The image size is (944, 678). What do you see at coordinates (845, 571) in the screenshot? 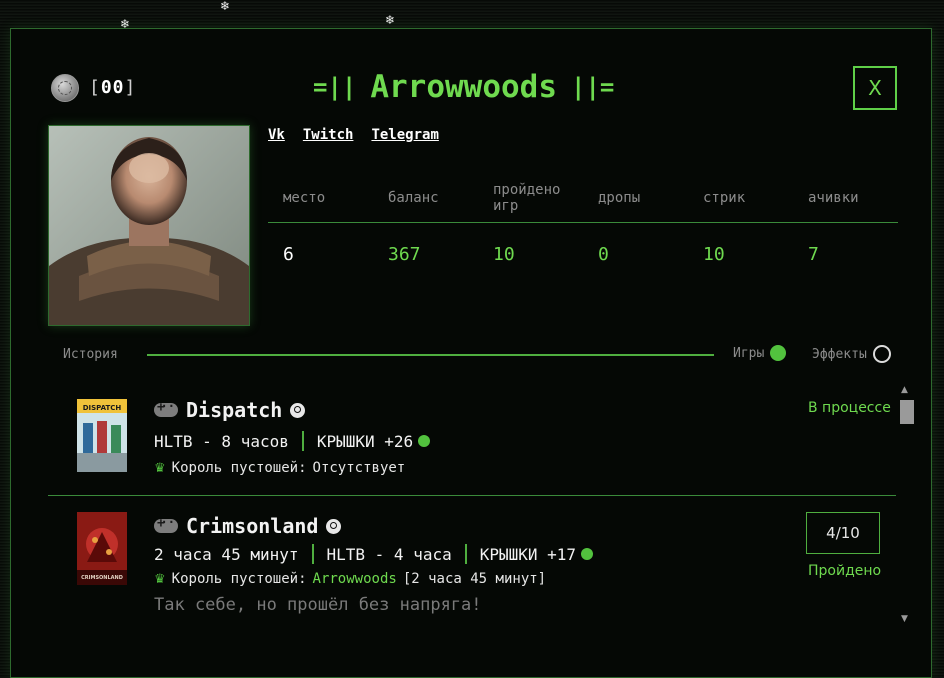
I see `game-status: Пройдено` at bounding box center [845, 571].